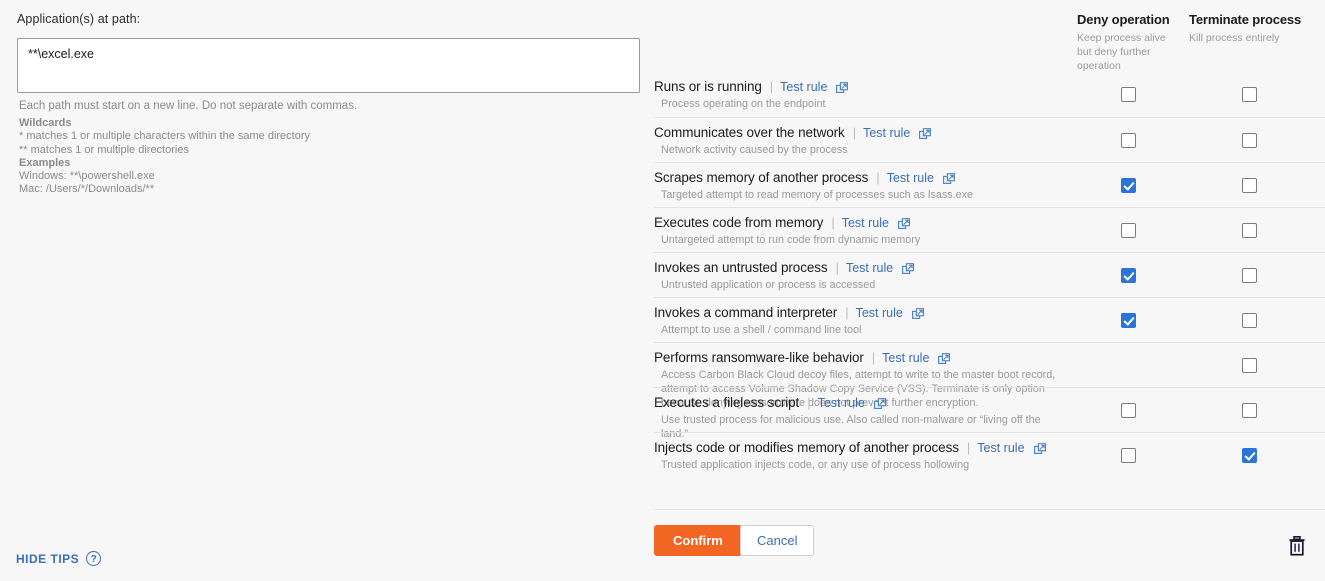 This screenshot has height=581, width=1325. What do you see at coordinates (741, 267) in the screenshot?
I see `rule-title: Invokes an untrusted process` at bounding box center [741, 267].